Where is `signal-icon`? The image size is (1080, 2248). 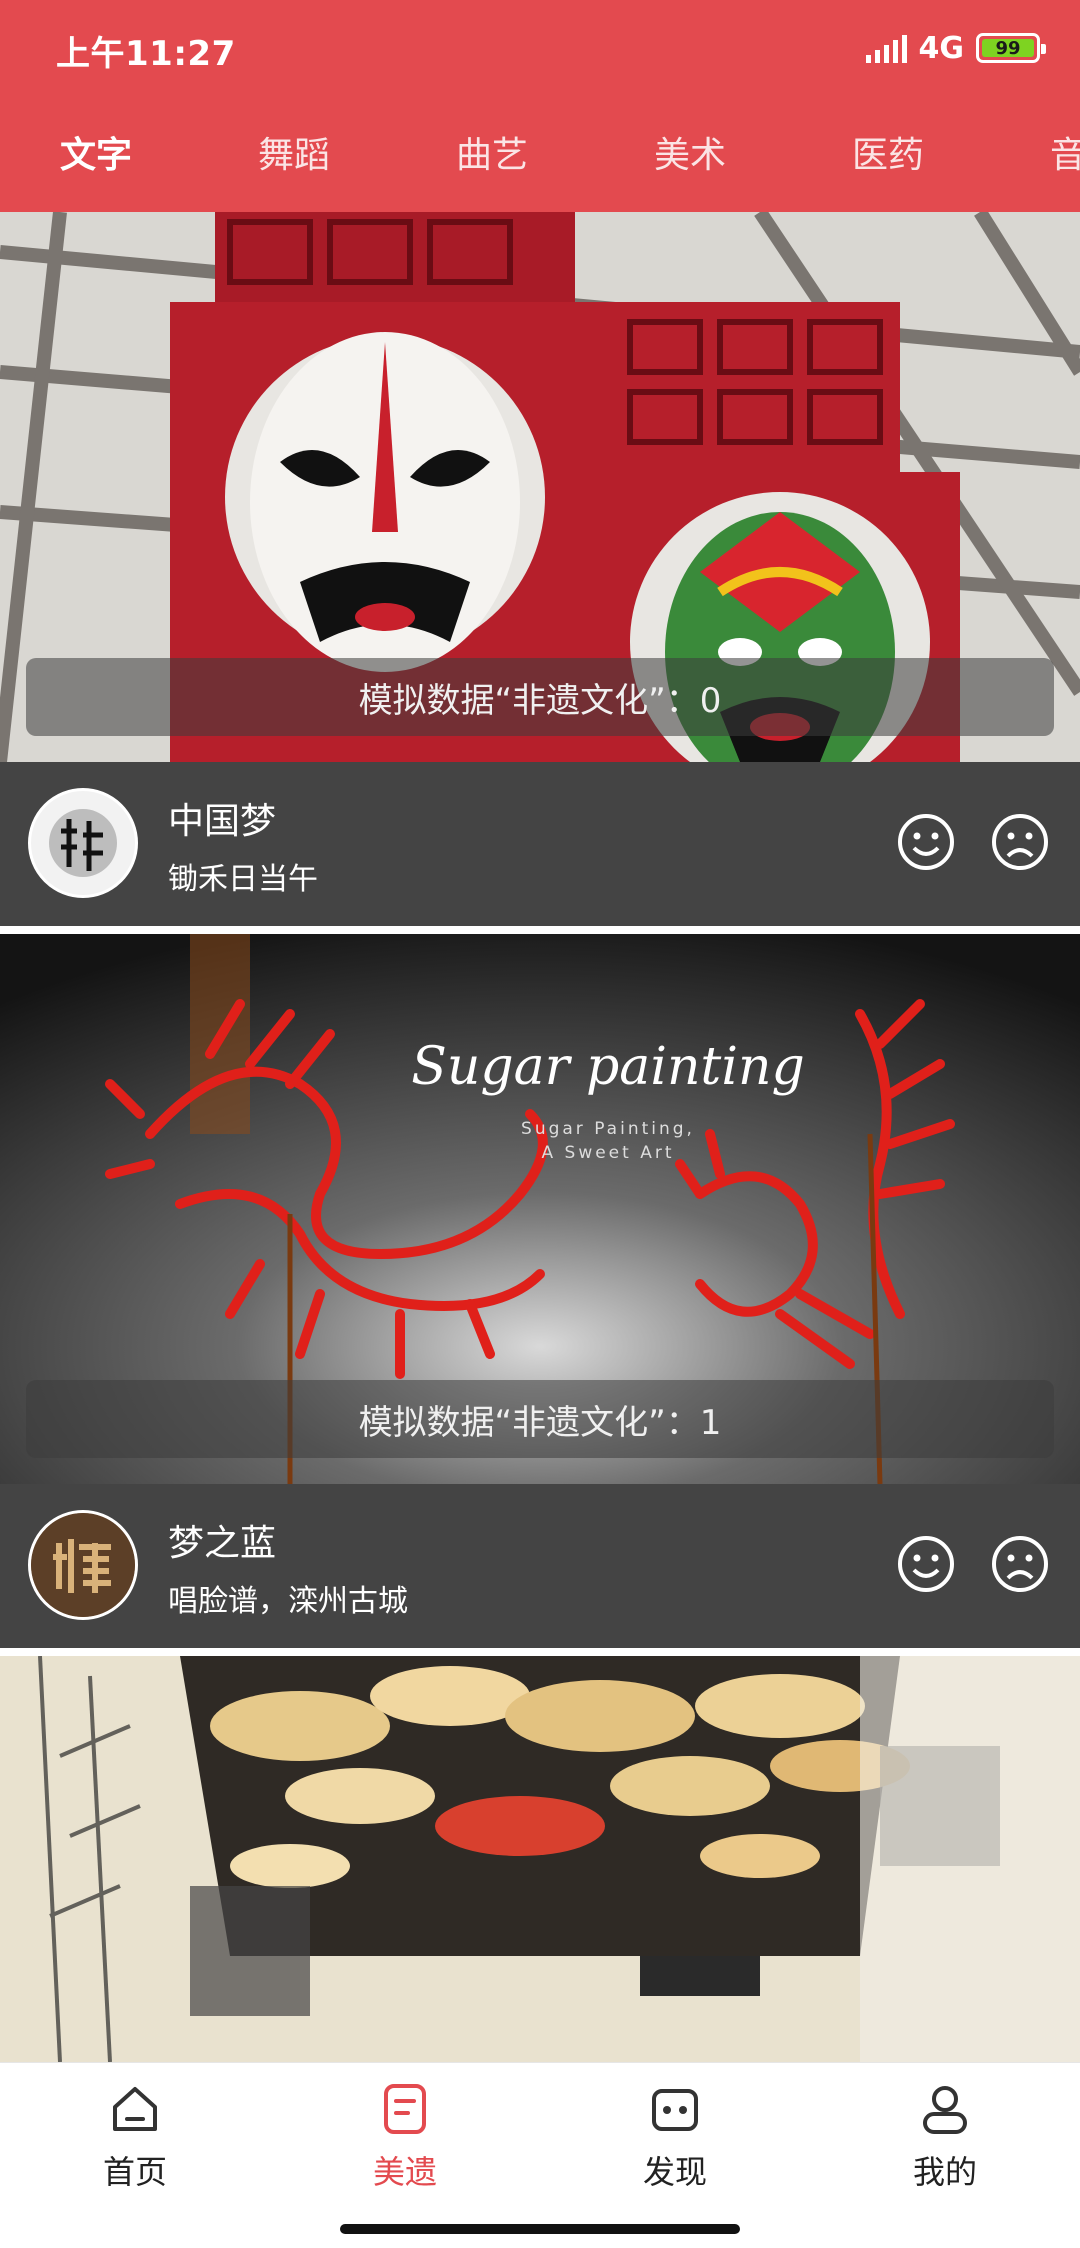 signal-icon is located at coordinates (886, 48).